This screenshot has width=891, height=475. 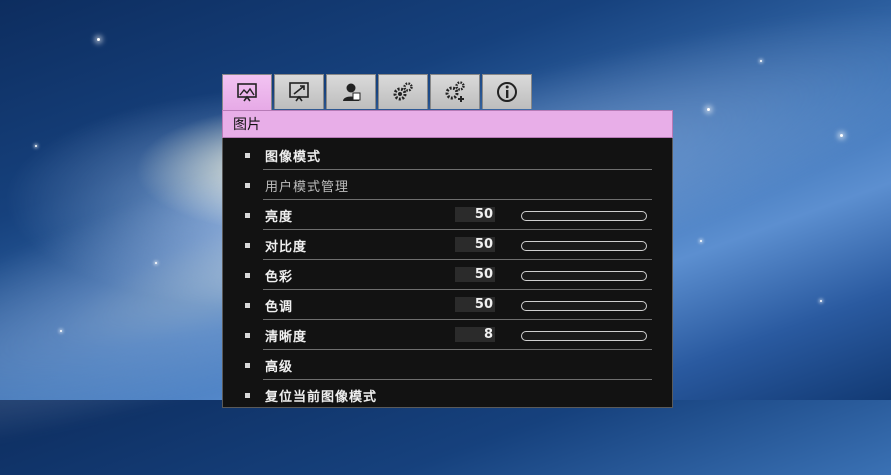 What do you see at coordinates (447, 124) in the screenshot?
I see `section-title: 图片` at bounding box center [447, 124].